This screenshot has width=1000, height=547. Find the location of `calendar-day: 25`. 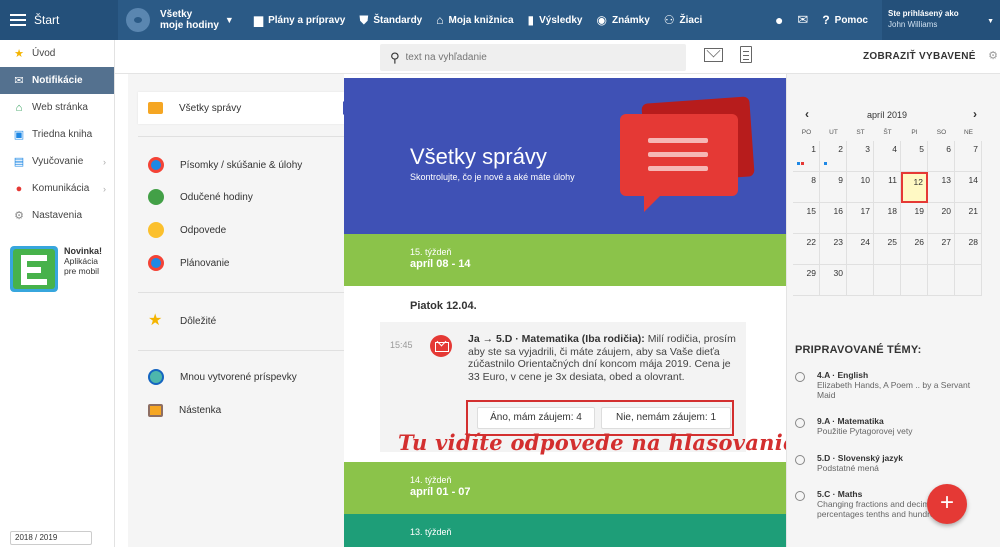

calendar-day: 25 is located at coordinates (887, 249).